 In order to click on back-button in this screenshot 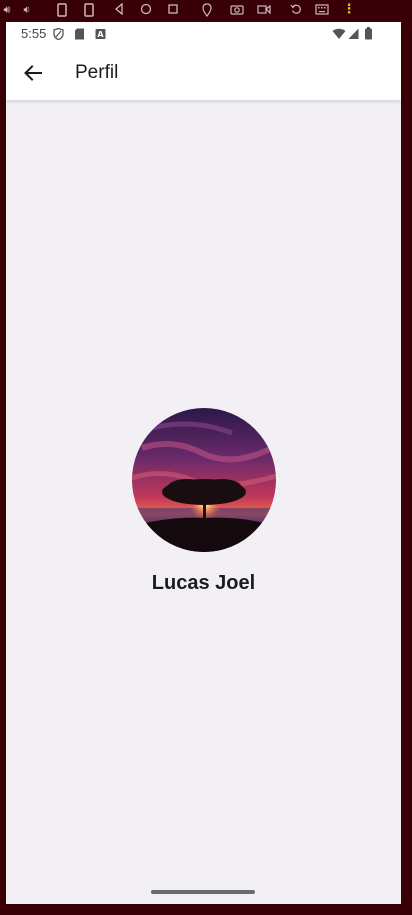, I will do `click(33, 73)`.